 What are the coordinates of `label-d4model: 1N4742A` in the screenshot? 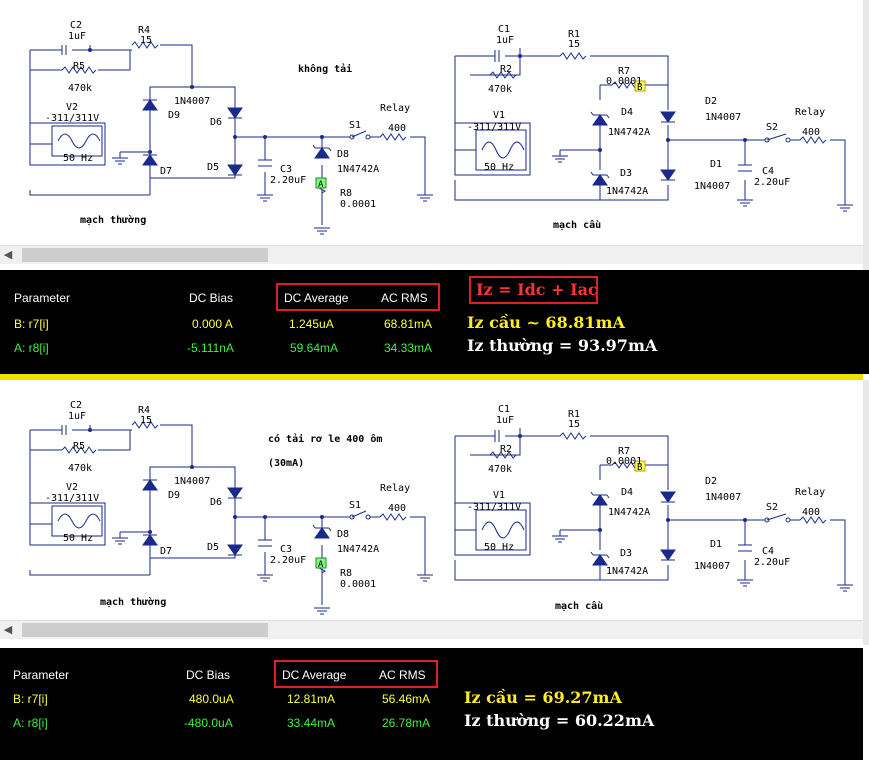 It's located at (629, 512).